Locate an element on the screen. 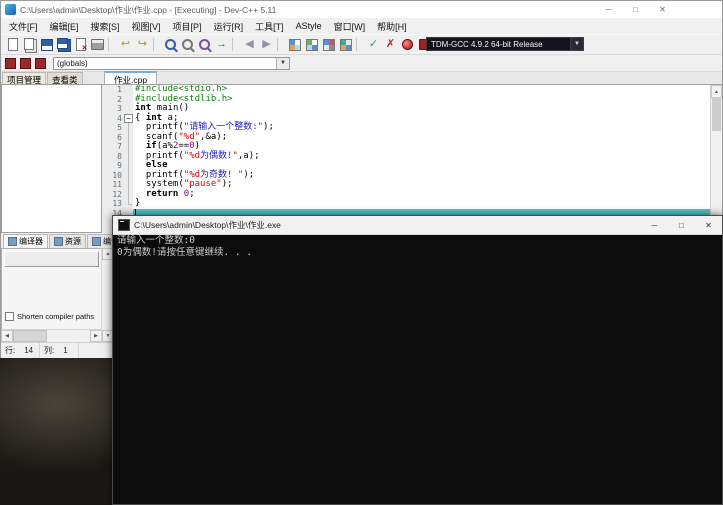 This screenshot has height=505, width=723. menu-run: 运行[R] is located at coordinates (229, 26).